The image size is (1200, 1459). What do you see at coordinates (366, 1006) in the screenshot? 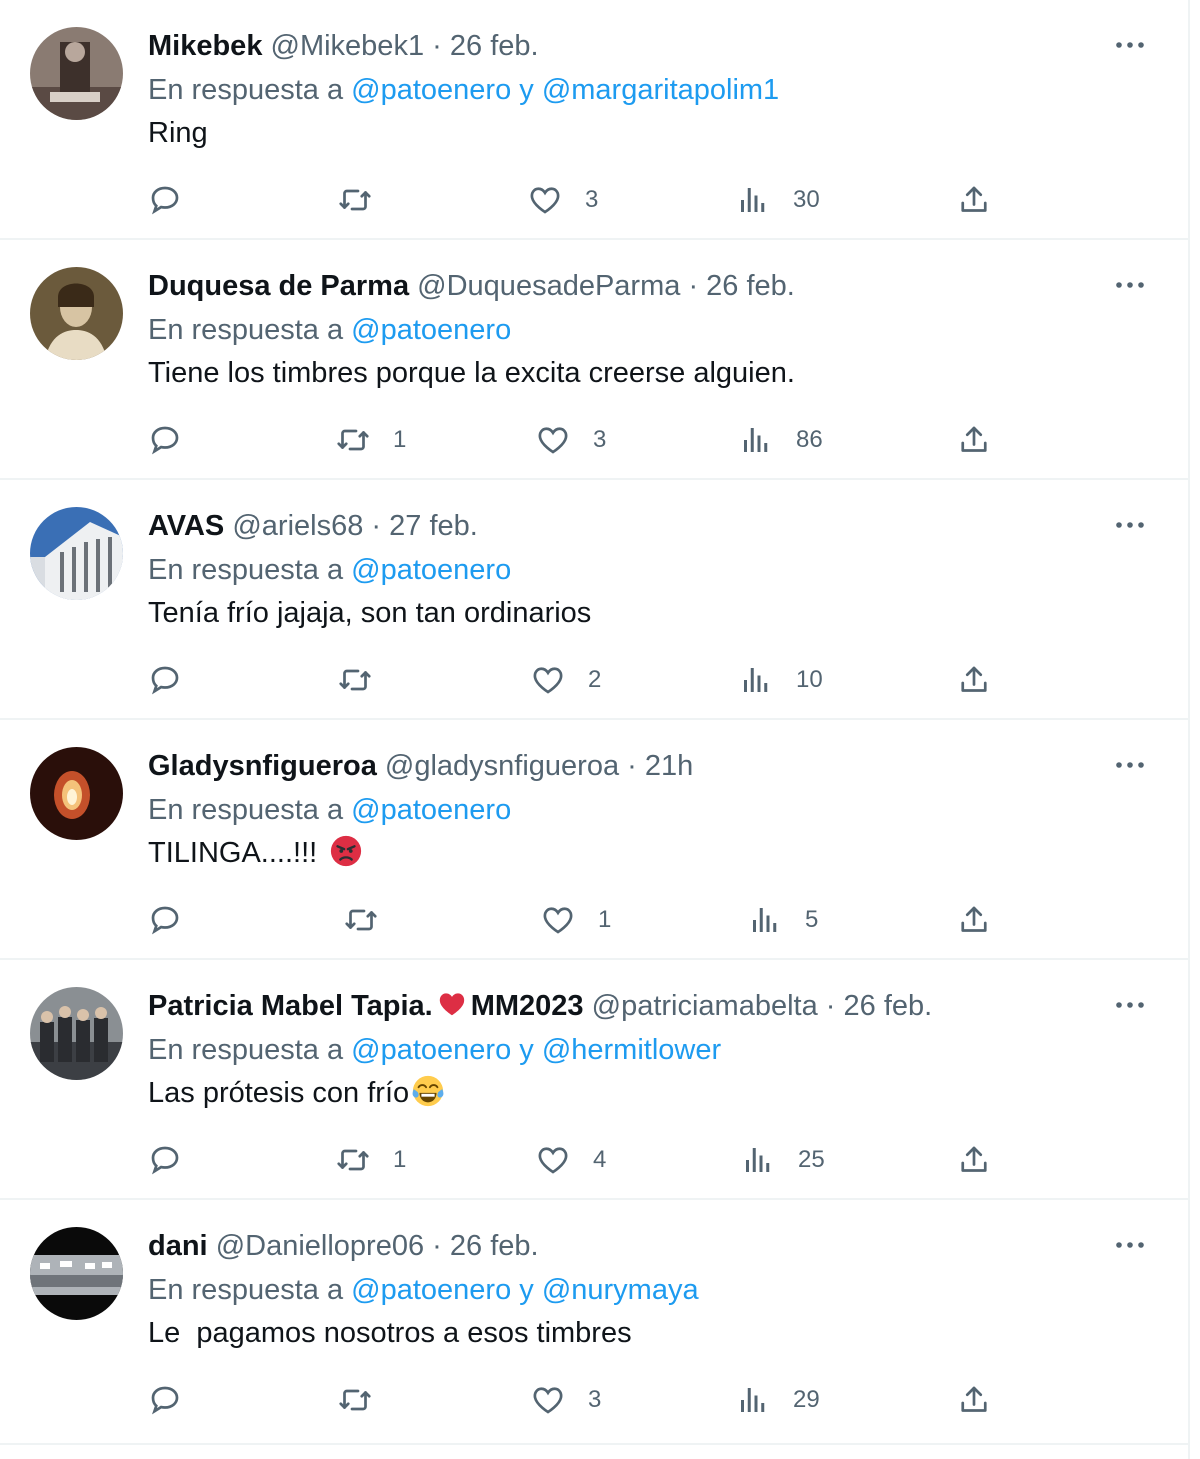
I see `display-name: Patricia Mabel Tapia. MM2023` at bounding box center [366, 1006].